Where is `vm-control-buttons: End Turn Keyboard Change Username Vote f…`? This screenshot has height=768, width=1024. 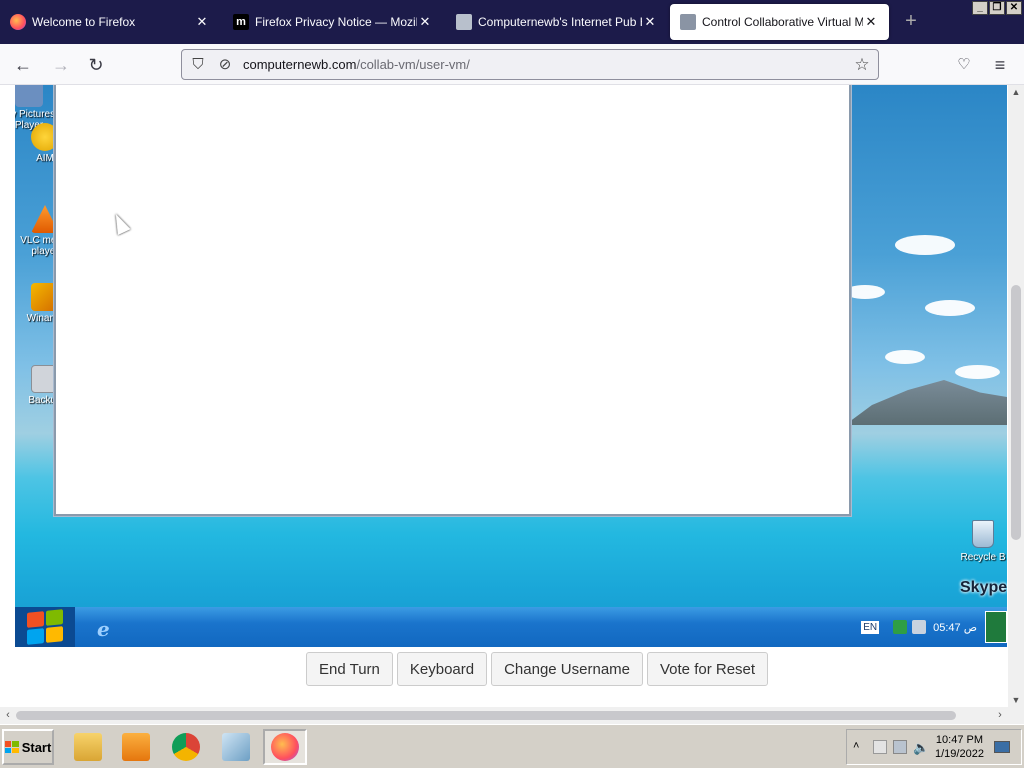 vm-control-buttons: End Turn Keyboard Change Username Vote f… is located at coordinates (537, 669).